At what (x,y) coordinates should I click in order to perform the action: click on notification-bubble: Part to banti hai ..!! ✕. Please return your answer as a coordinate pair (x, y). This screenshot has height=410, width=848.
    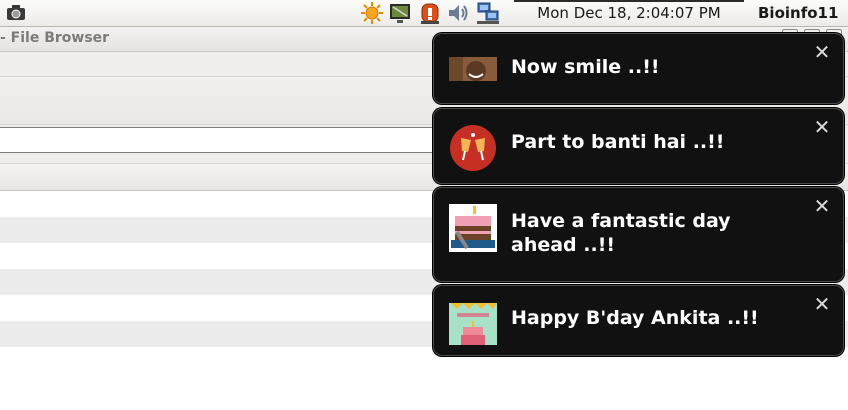
    Looking at the image, I should click on (638, 146).